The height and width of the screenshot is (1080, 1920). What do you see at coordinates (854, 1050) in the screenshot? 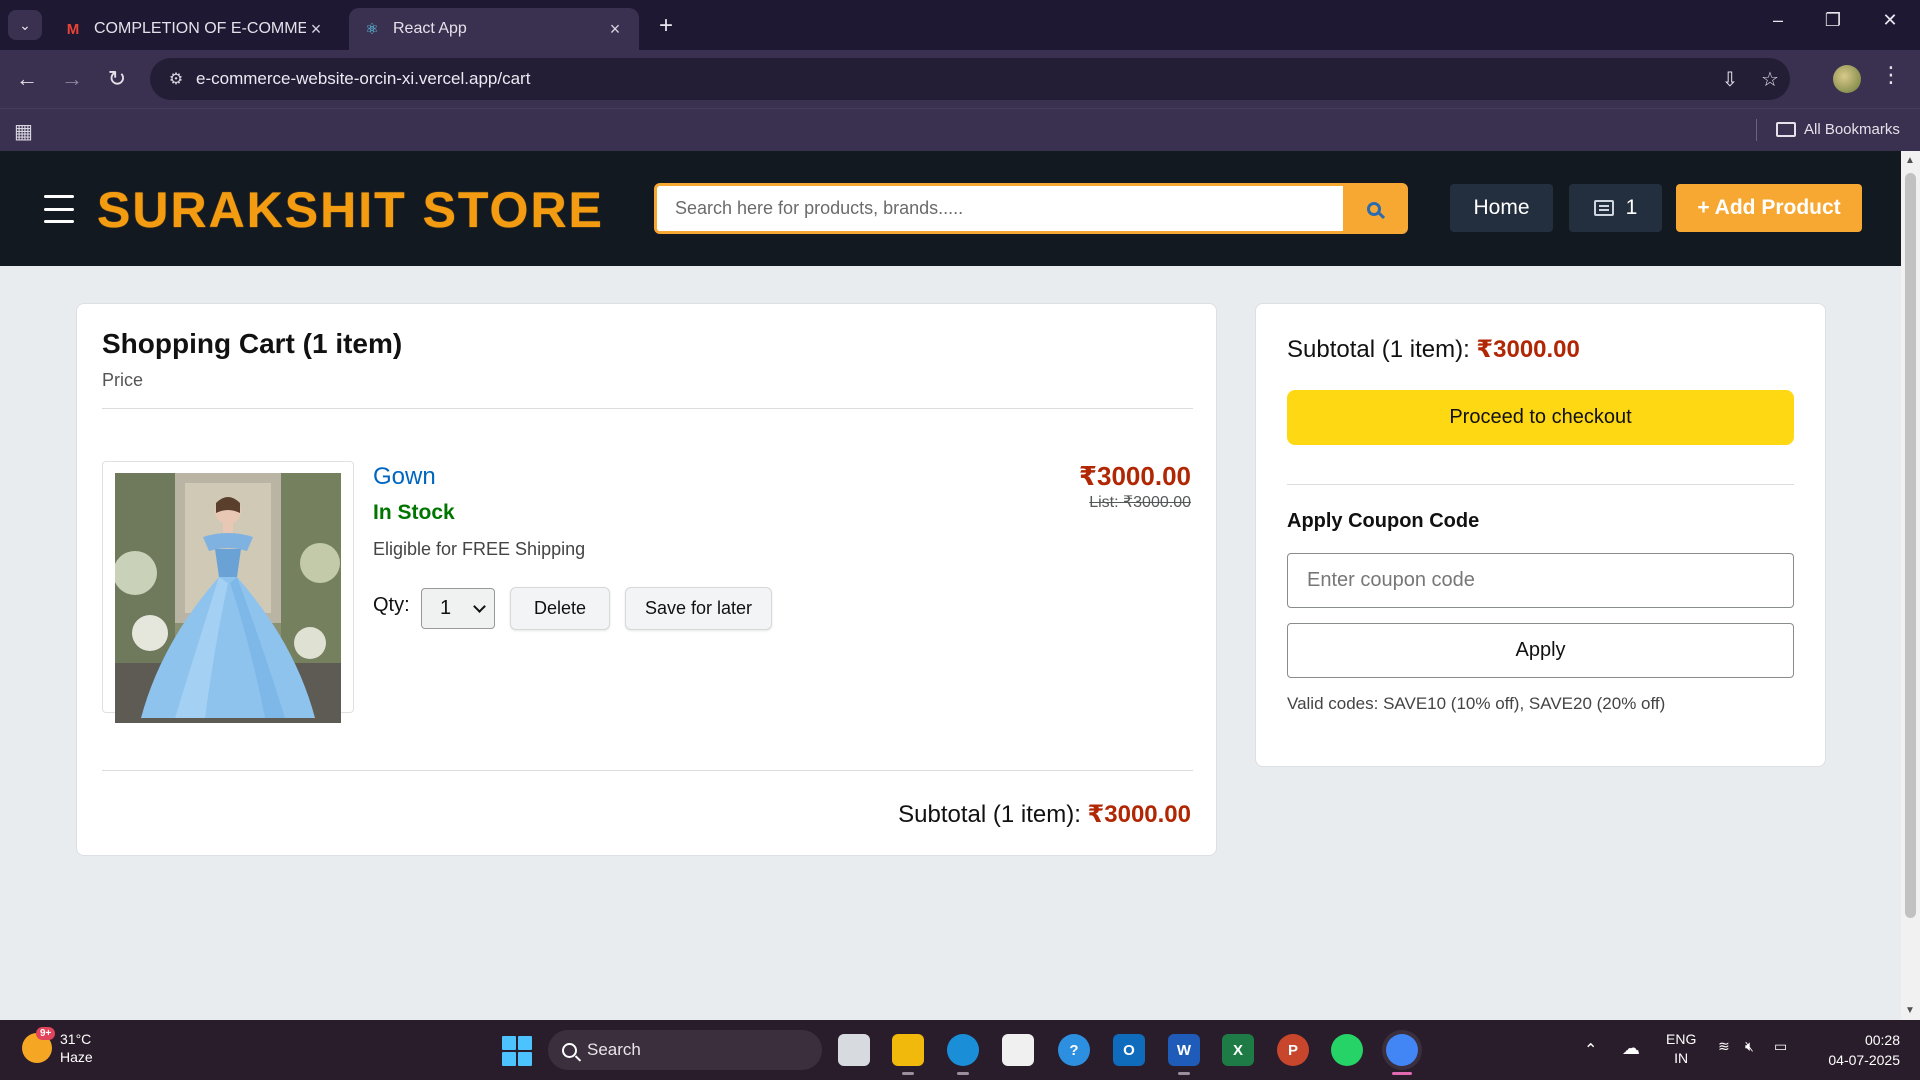
I see `task-view-icon` at bounding box center [854, 1050].